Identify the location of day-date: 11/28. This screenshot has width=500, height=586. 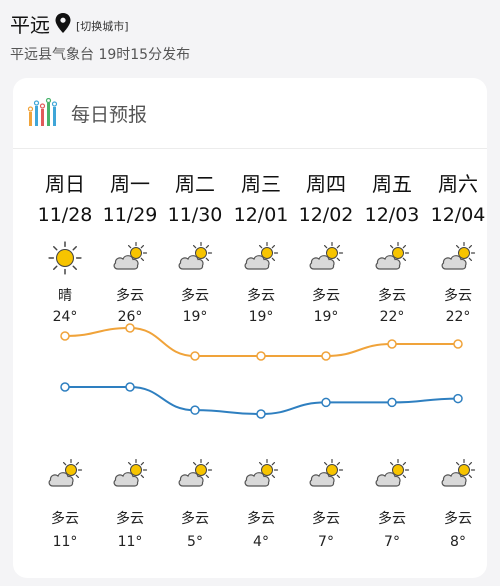
(65, 215).